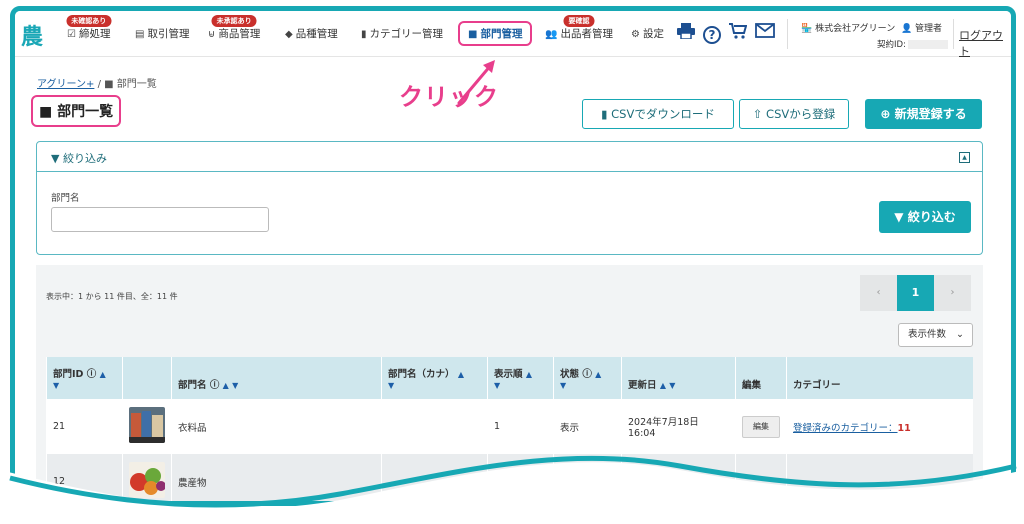  What do you see at coordinates (501, 34) in the screenshot?
I see `nav-label: 部門管理` at bounding box center [501, 34].